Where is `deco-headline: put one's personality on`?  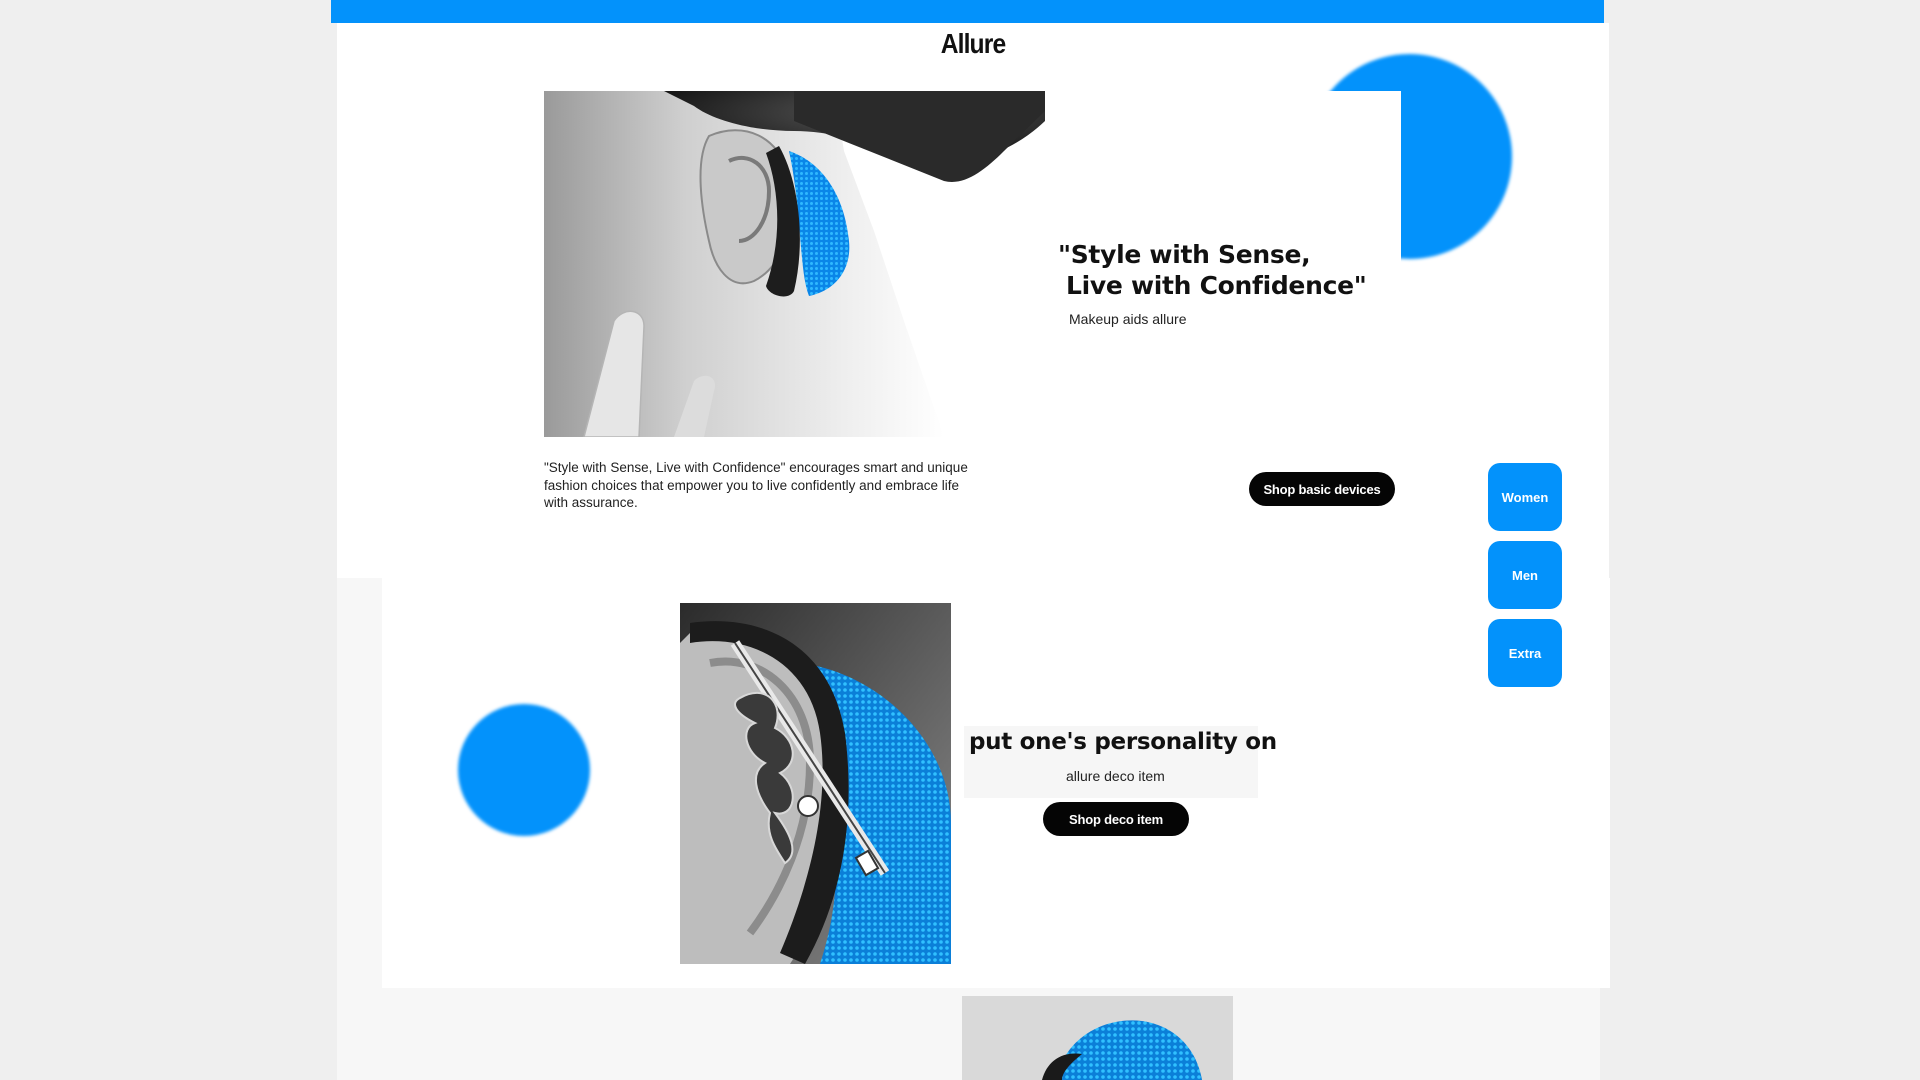
deco-headline: put one's personality on is located at coordinates (1123, 742).